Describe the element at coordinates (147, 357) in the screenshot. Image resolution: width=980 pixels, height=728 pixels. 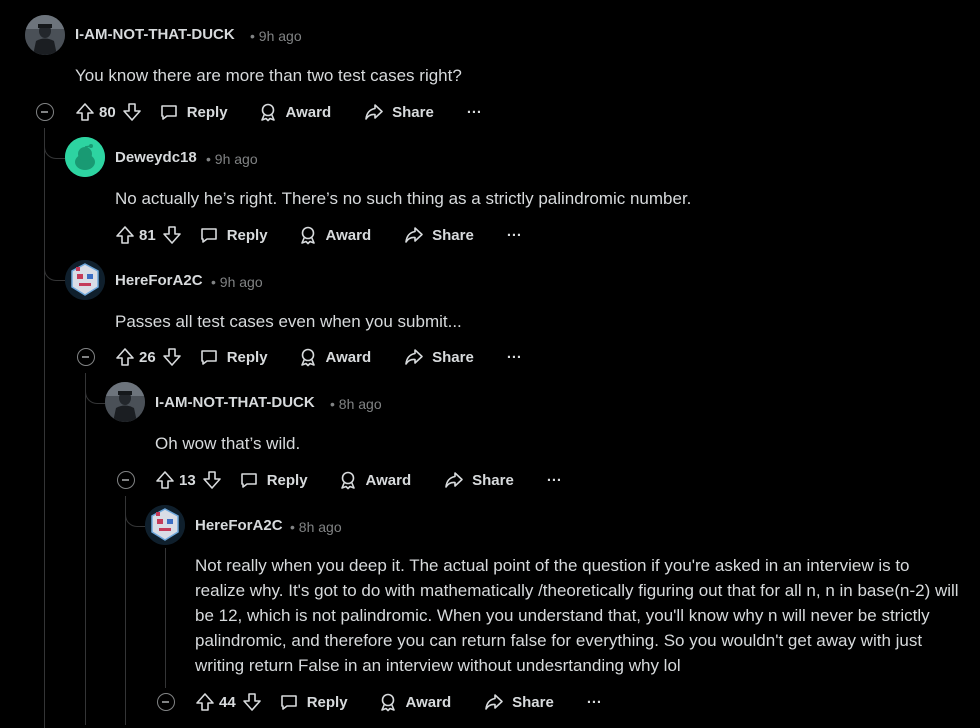
I see `vote-count: 26` at that location.